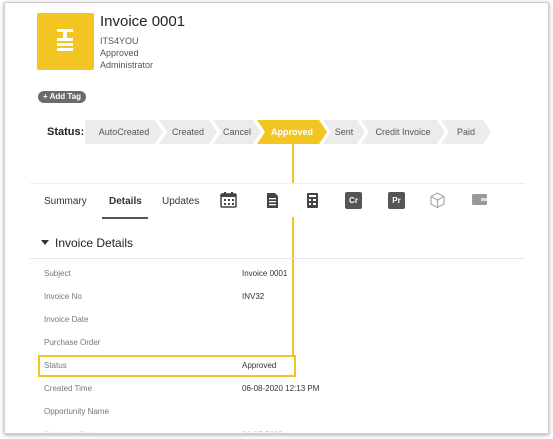 The width and height of the screenshot is (553, 439). What do you see at coordinates (272, 203) in the screenshot?
I see `document-icon` at bounding box center [272, 203].